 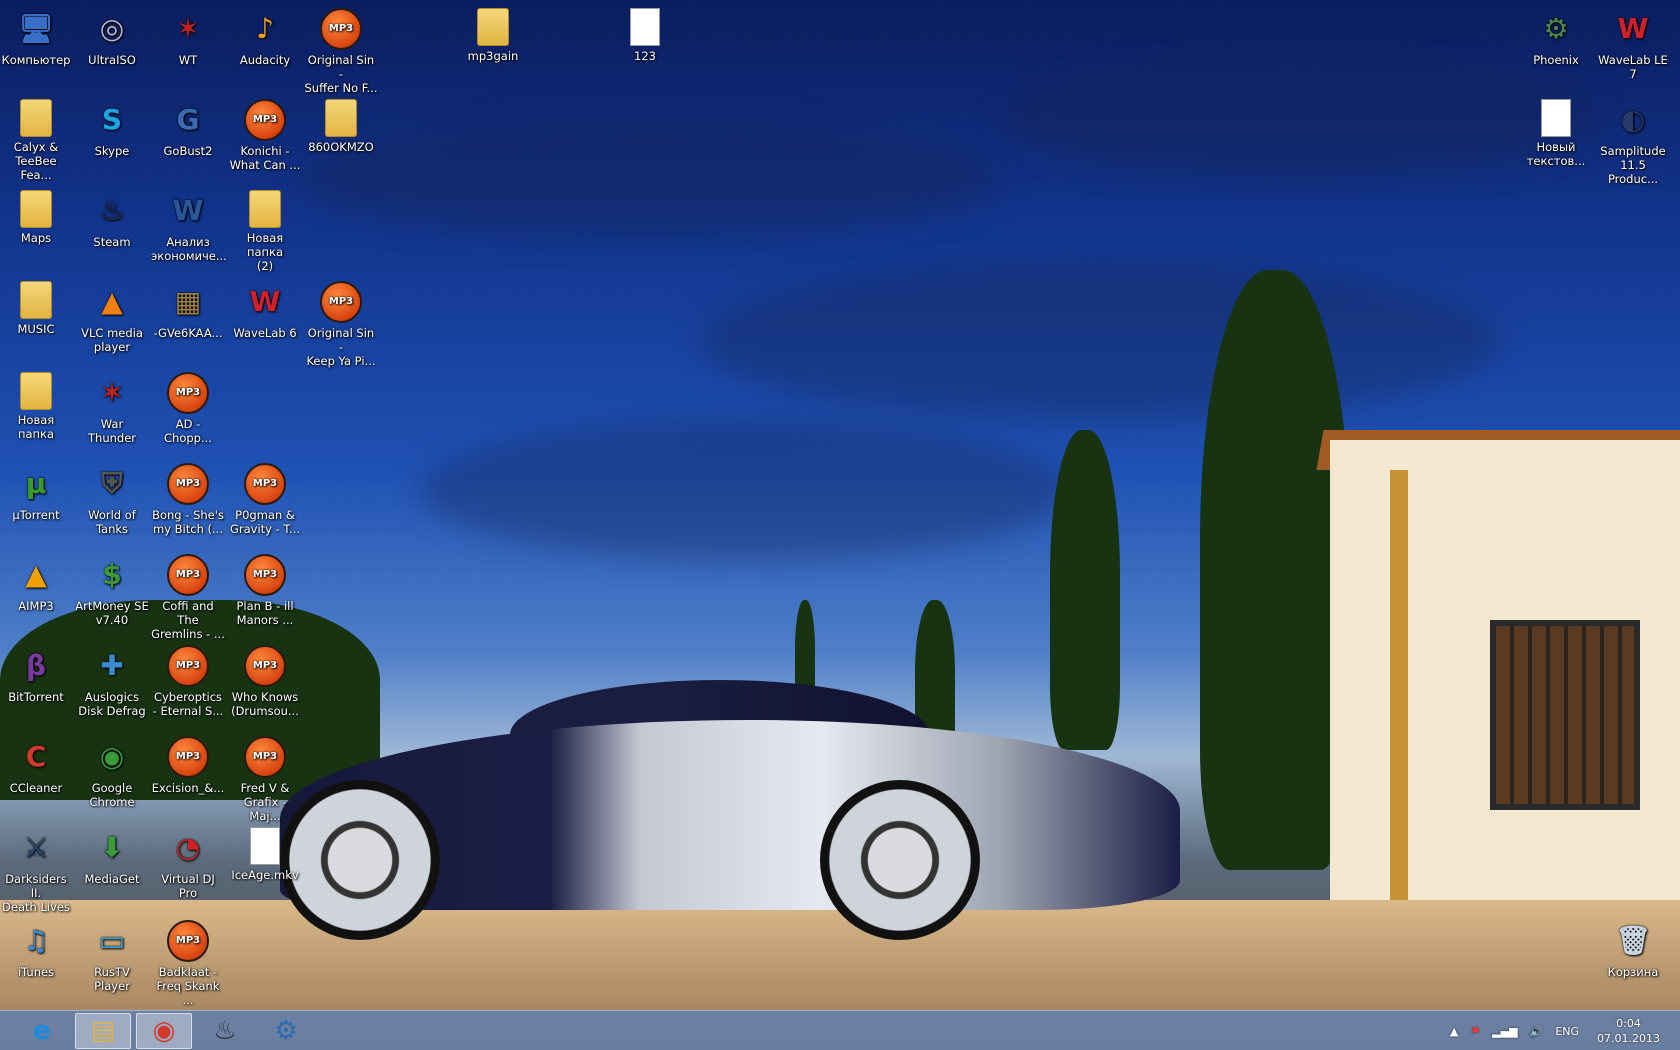 What do you see at coordinates (103, 1031) in the screenshot?
I see `file-explorer-taskbar-button: ▤` at bounding box center [103, 1031].